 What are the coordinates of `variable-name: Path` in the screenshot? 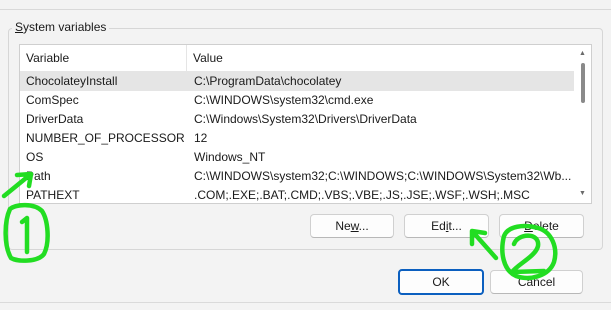 It's located at (38, 176).